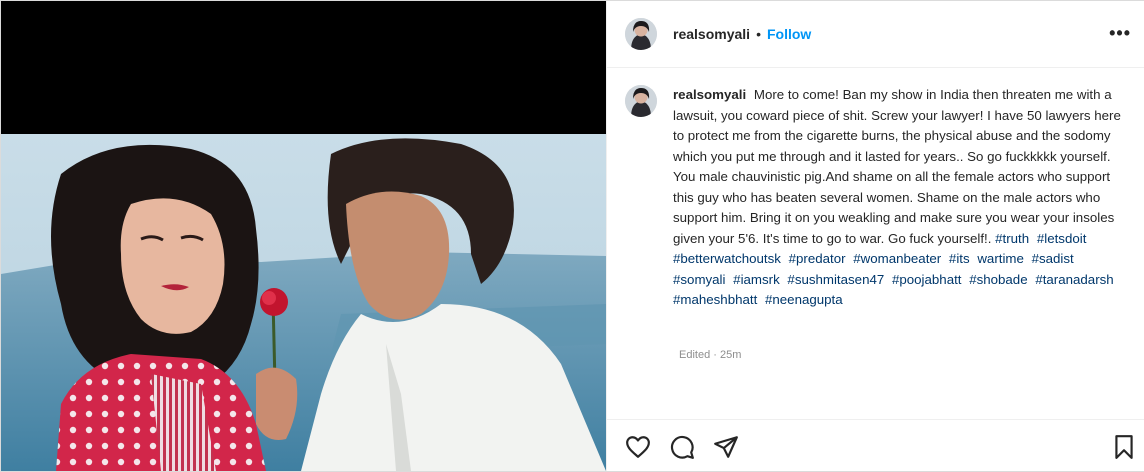 The width and height of the screenshot is (1144, 472). I want to click on hashtag-link: #predator, so click(817, 258).